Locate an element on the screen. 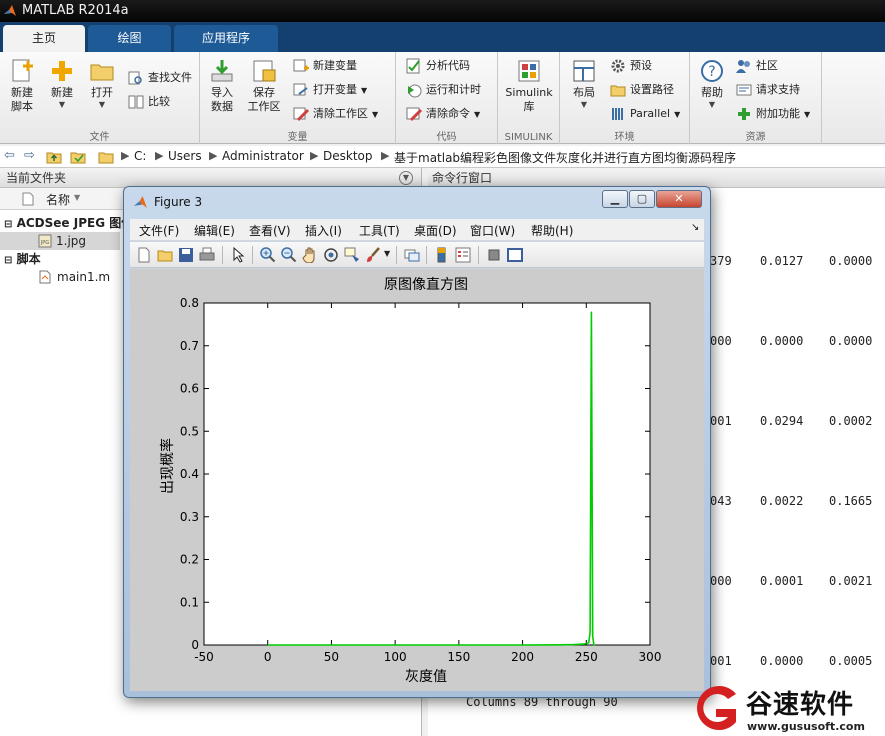  pan-hand-icon is located at coordinates (310, 255).